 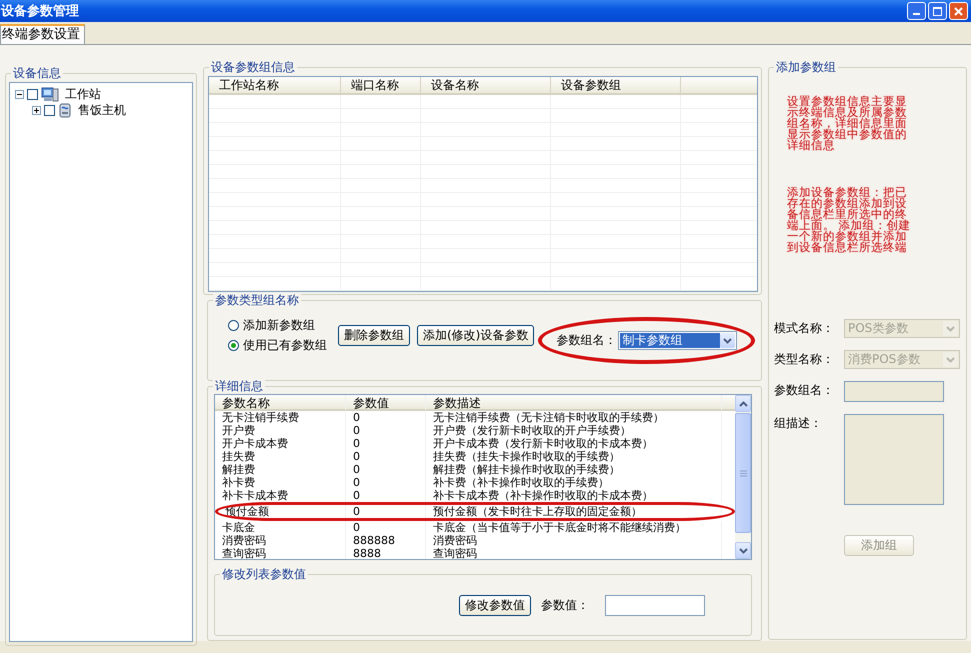 I want to click on modify-value-button: 修改参数值, so click(x=495, y=605).